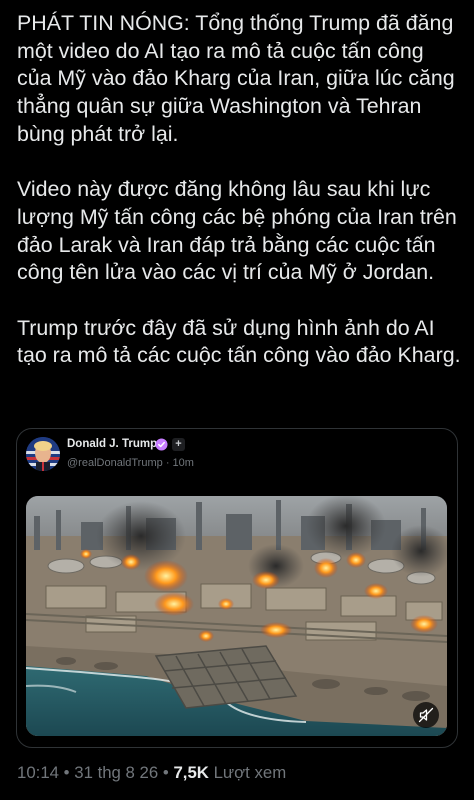 The width and height of the screenshot is (474, 800). I want to click on avatar, so click(43, 454).